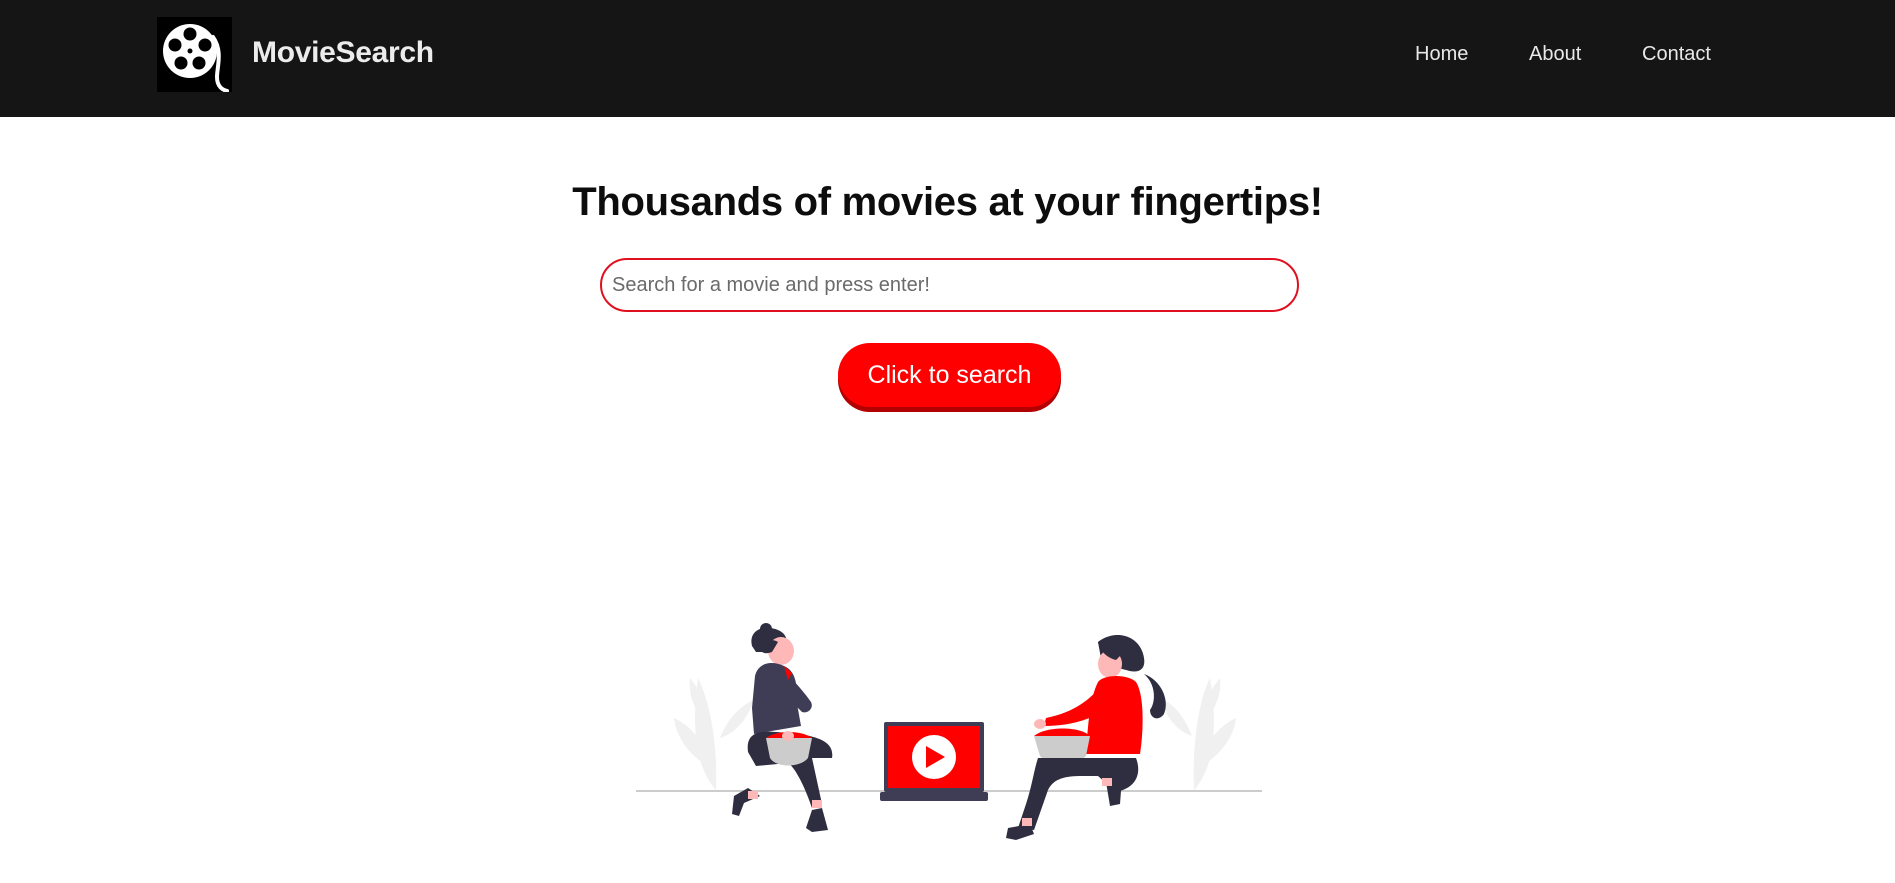 This screenshot has height=883, width=1895. Describe the element at coordinates (947, 58) in the screenshot. I see `navbar: MovieSearch Home About Contact` at that location.